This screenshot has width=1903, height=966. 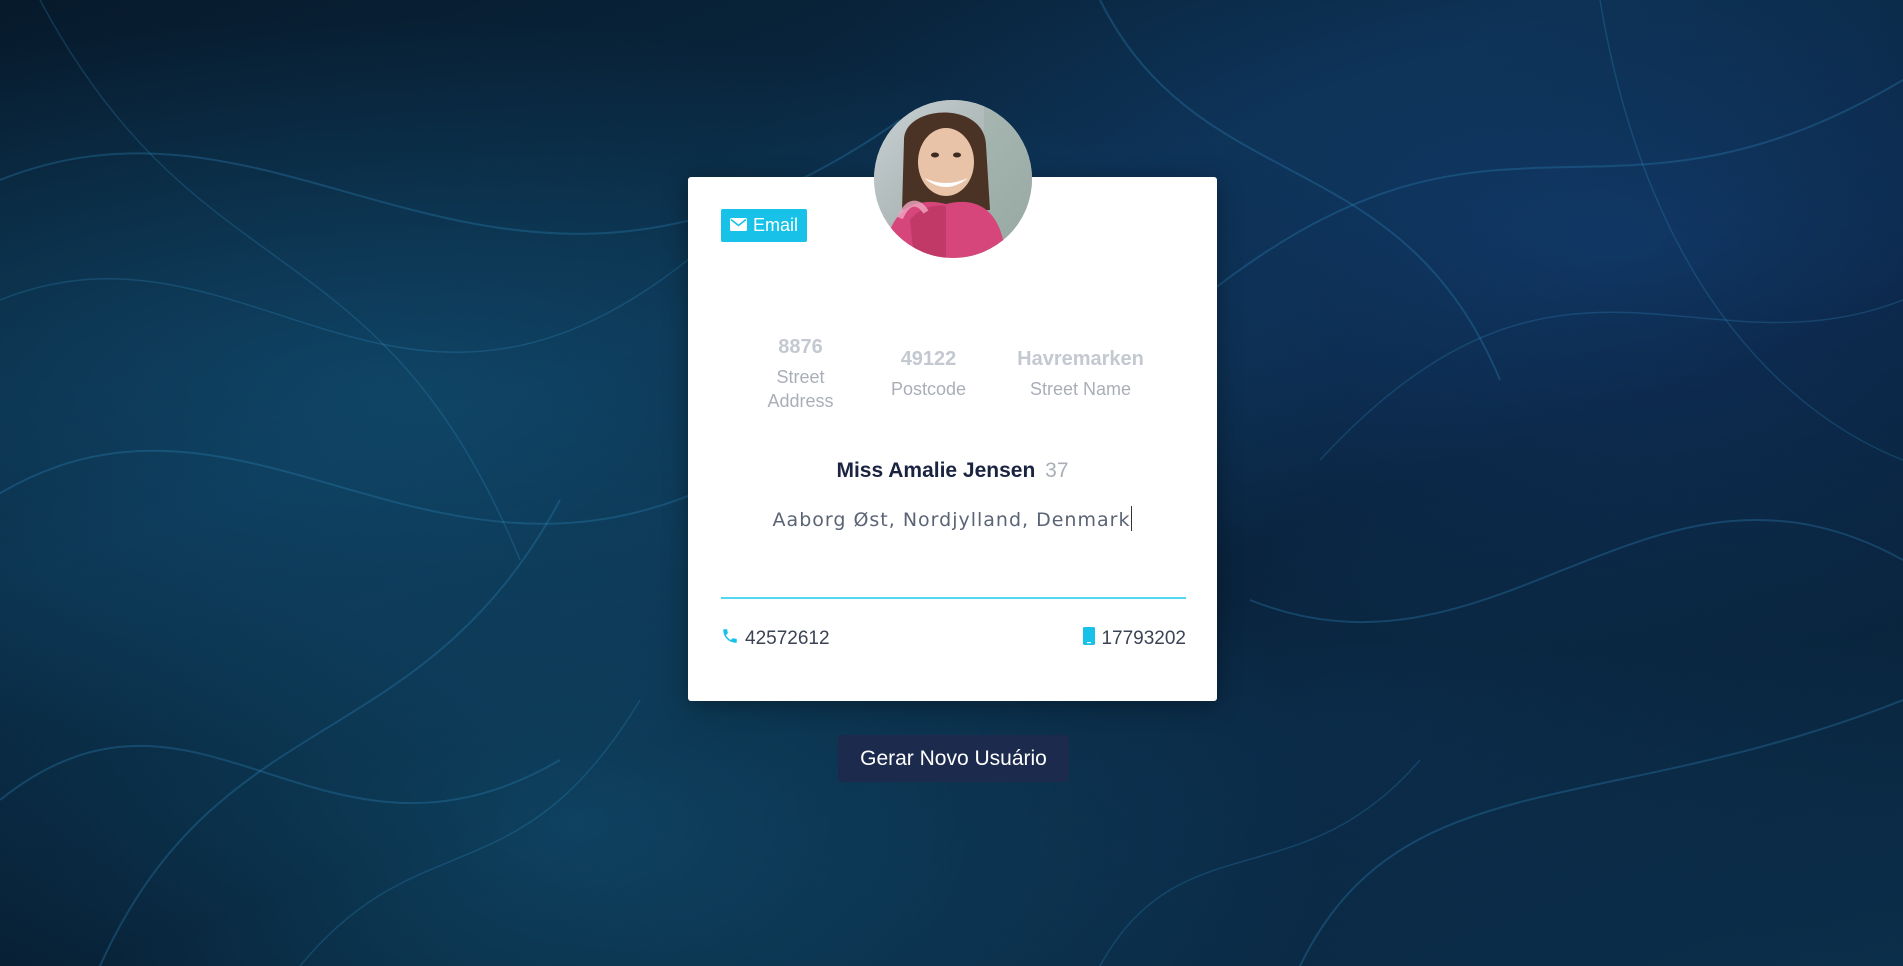 What do you see at coordinates (1057, 470) in the screenshot?
I see `user-age: 37` at bounding box center [1057, 470].